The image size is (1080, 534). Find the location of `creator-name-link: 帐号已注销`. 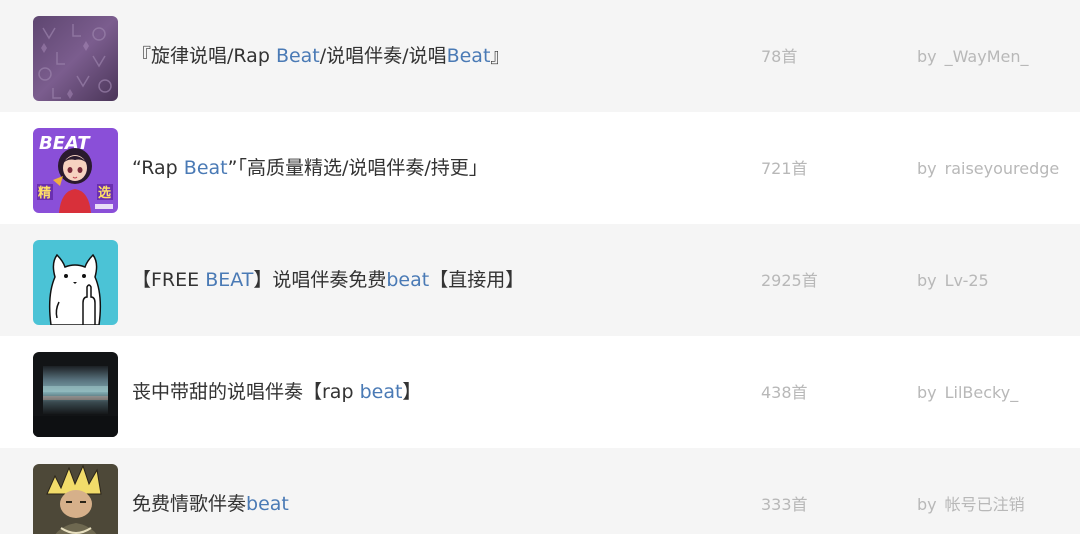

creator-name-link: 帐号已注销 is located at coordinates (985, 504).